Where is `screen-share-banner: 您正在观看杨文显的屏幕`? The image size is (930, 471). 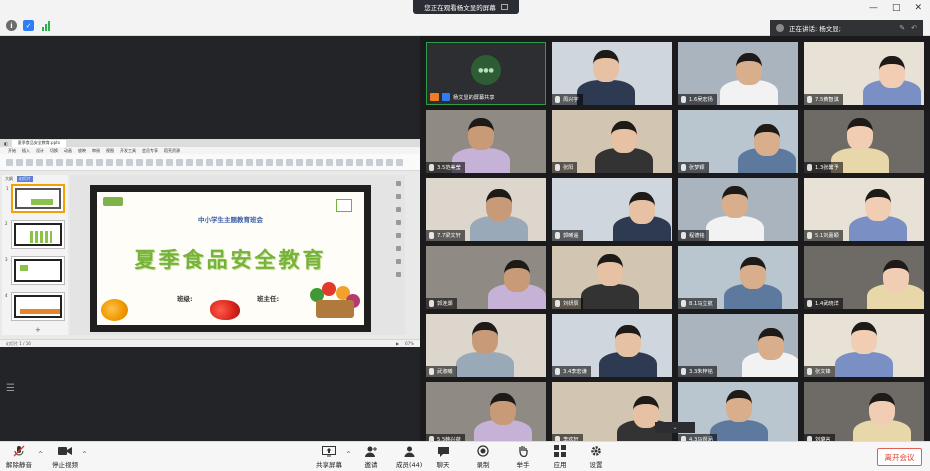
screen-share-banner: 您正在观看杨文显的屏幕 is located at coordinates (466, 7).